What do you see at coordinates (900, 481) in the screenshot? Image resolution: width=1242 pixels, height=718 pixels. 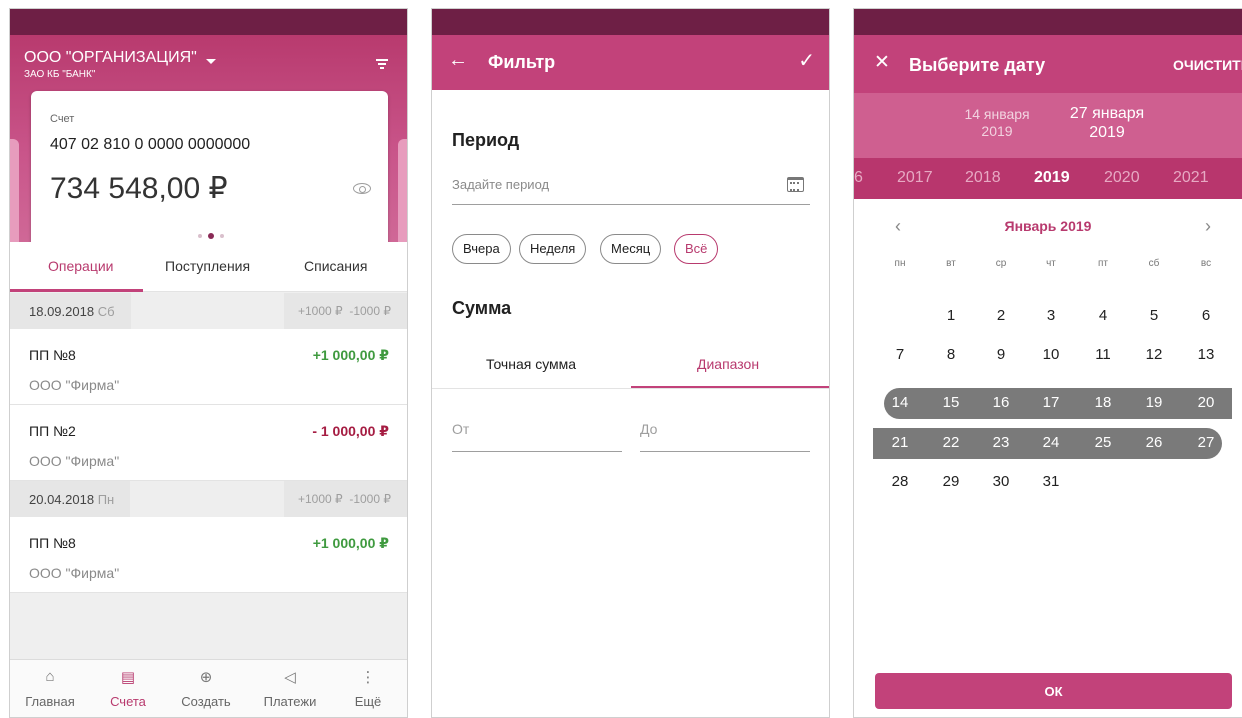 I see `calendar-day: 28` at bounding box center [900, 481].